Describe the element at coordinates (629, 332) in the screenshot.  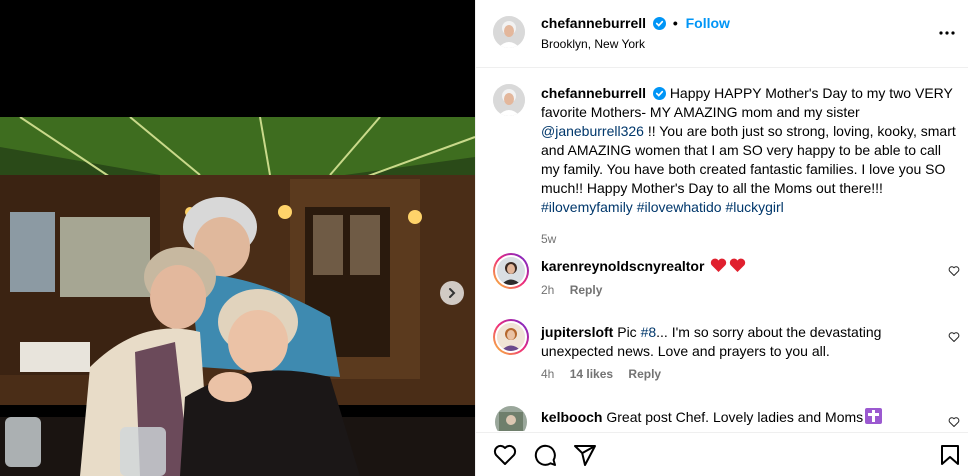
I see `comment-body-pre: Pic` at that location.